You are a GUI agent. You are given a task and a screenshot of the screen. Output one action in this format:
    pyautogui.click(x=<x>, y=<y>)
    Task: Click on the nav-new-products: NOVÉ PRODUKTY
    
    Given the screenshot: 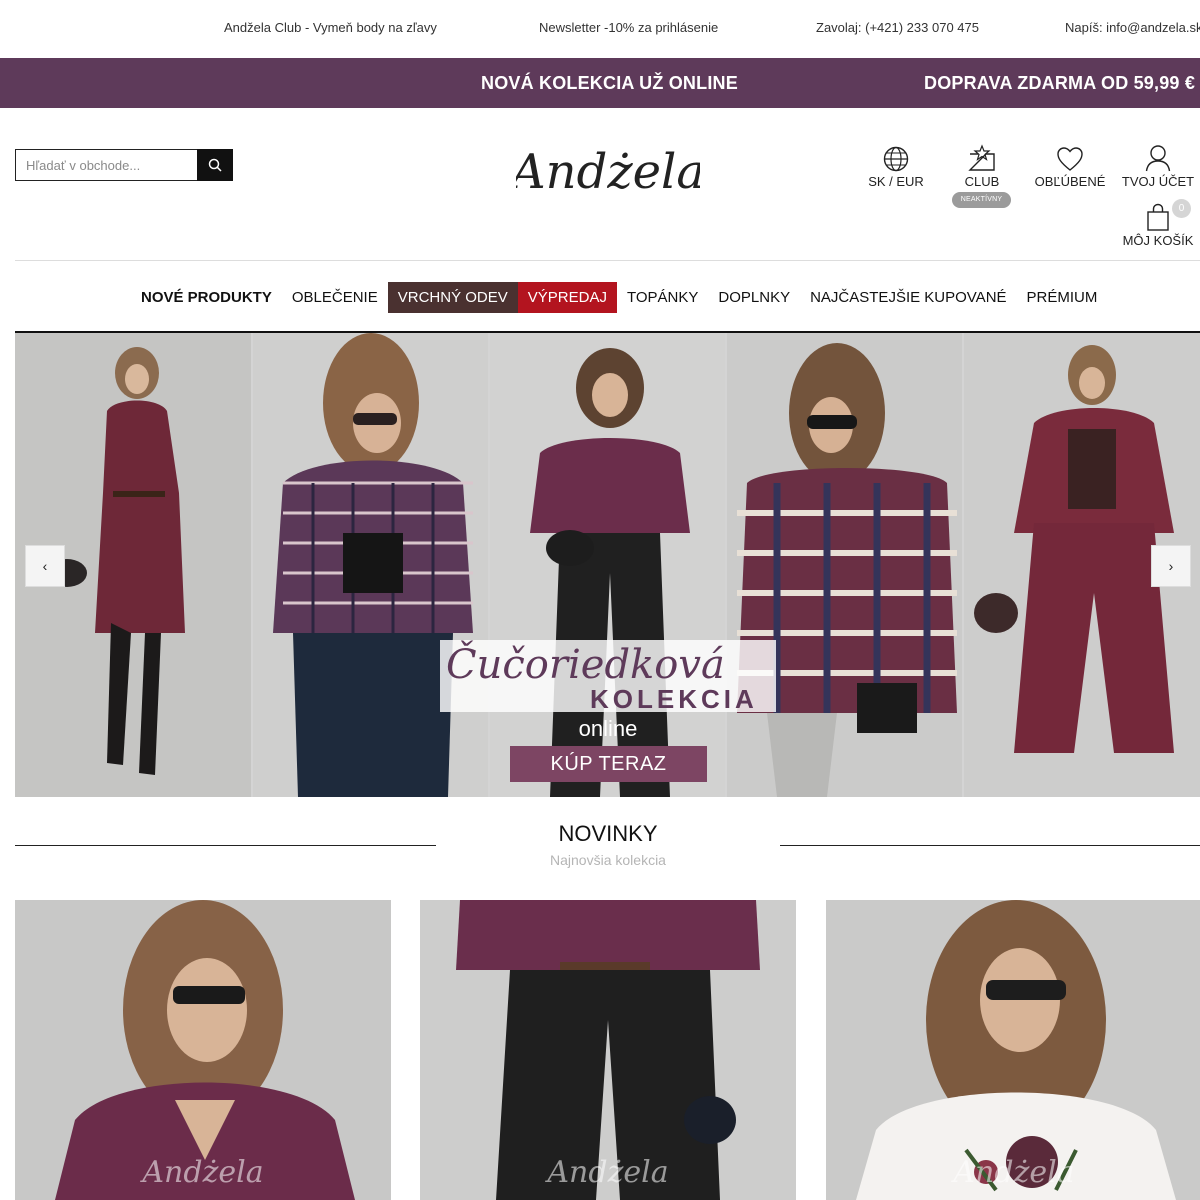 What is the action you would take?
    pyautogui.click(x=206, y=297)
    